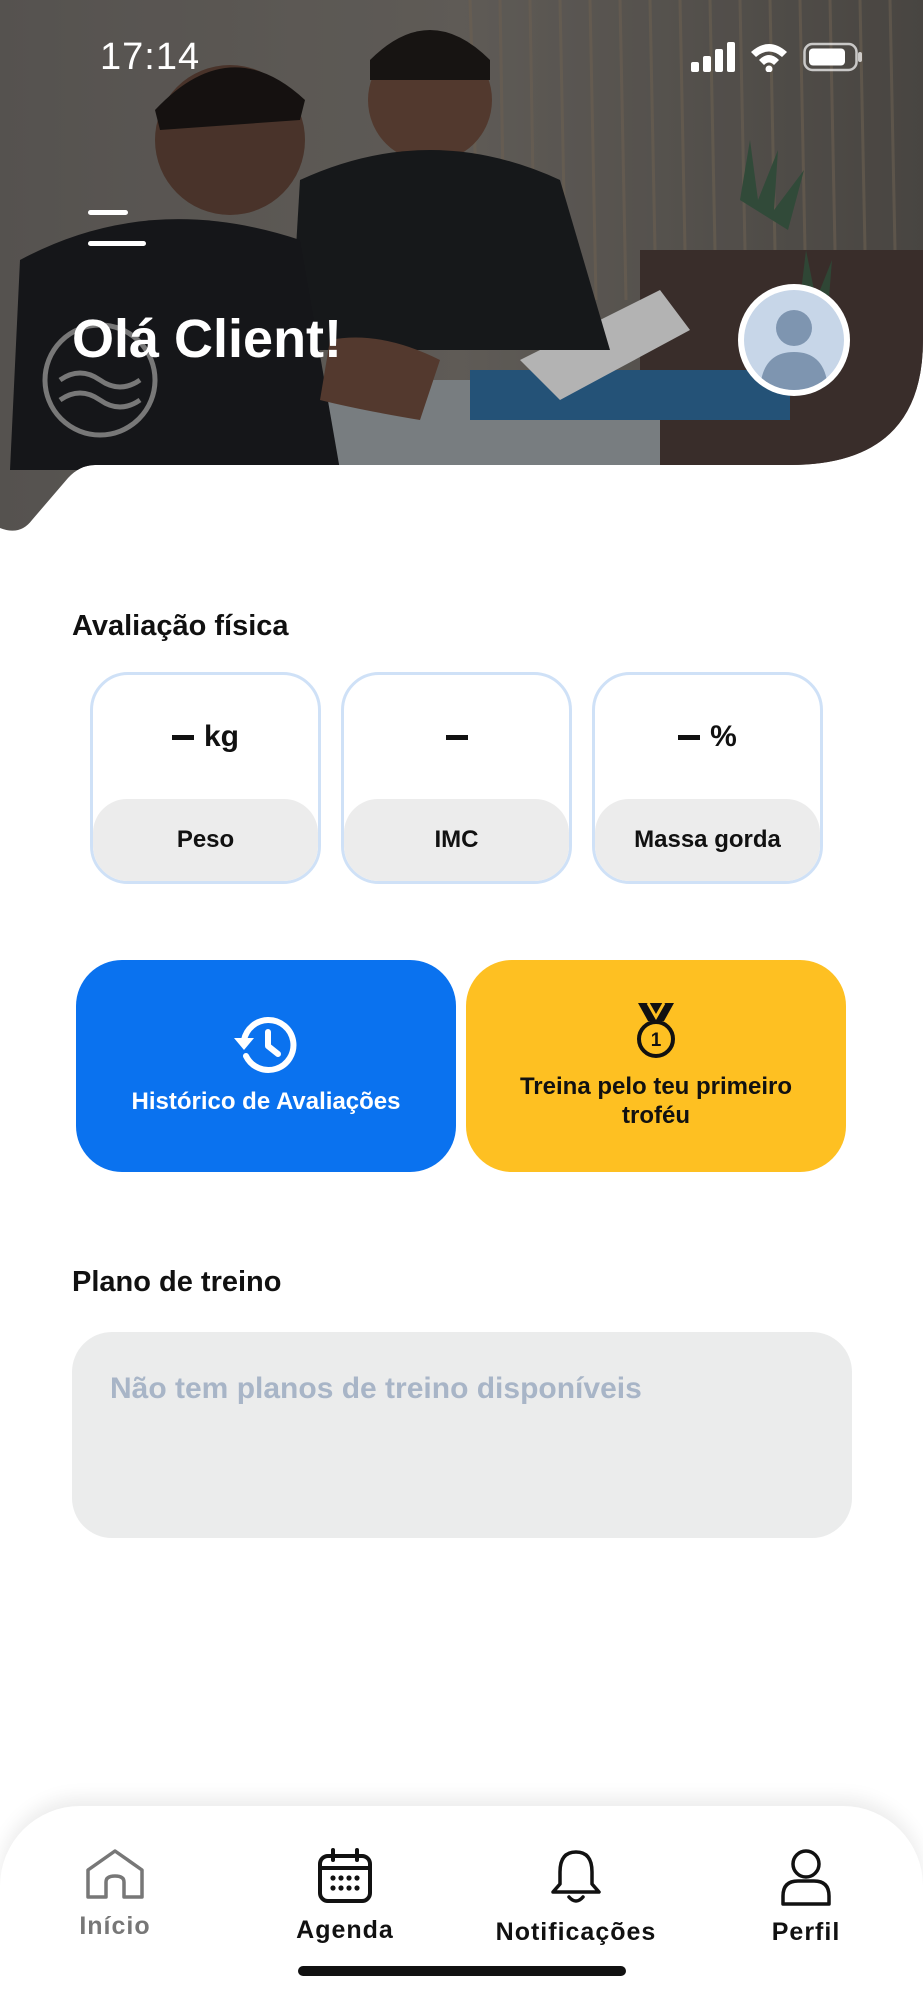 The image size is (923, 2000). Describe the element at coordinates (115, 1926) in the screenshot. I see `nav-label: Início` at that location.